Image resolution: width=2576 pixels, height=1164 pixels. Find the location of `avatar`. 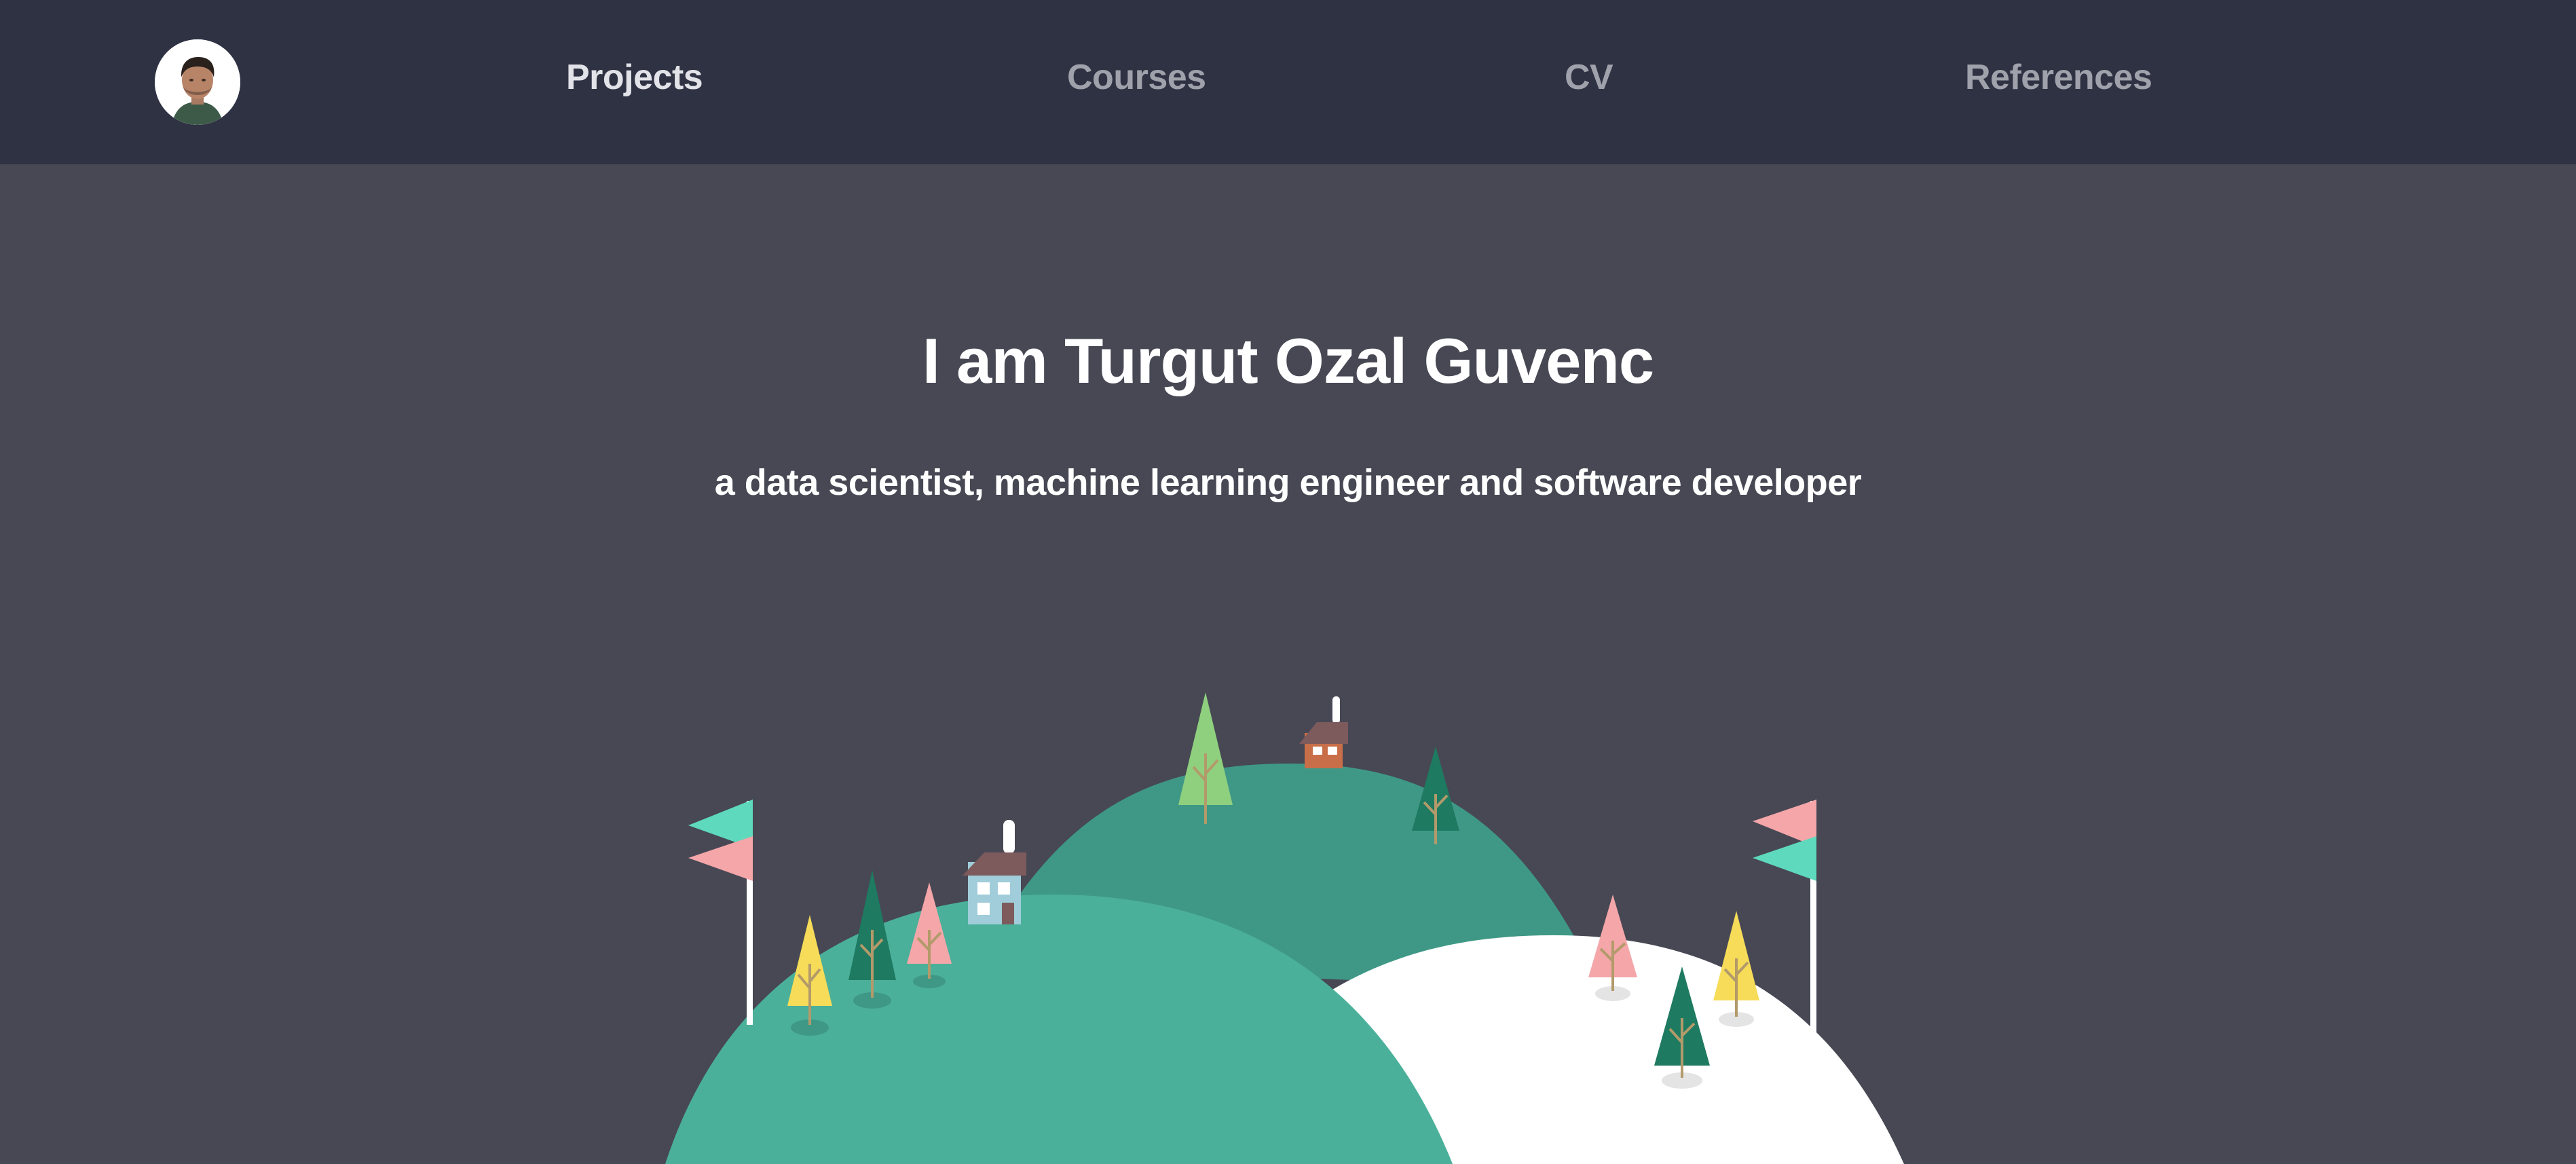

avatar is located at coordinates (198, 82).